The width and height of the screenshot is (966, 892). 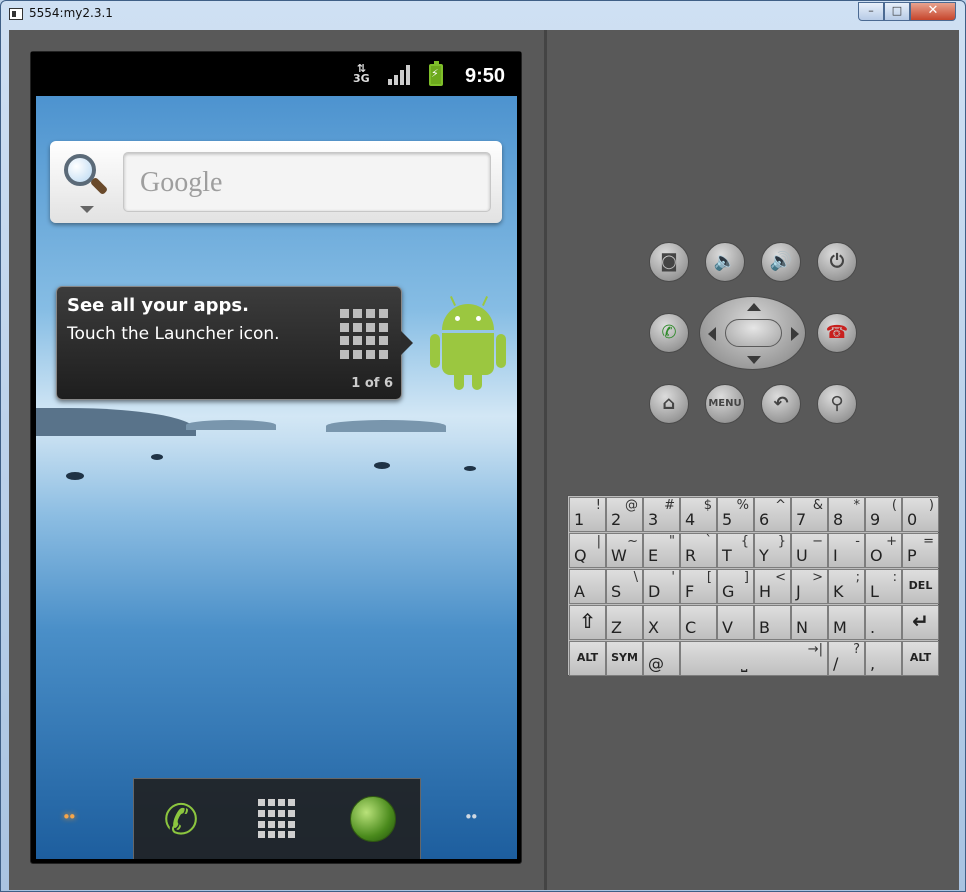 What do you see at coordinates (837, 262) in the screenshot?
I see `power-icon: ⏻` at bounding box center [837, 262].